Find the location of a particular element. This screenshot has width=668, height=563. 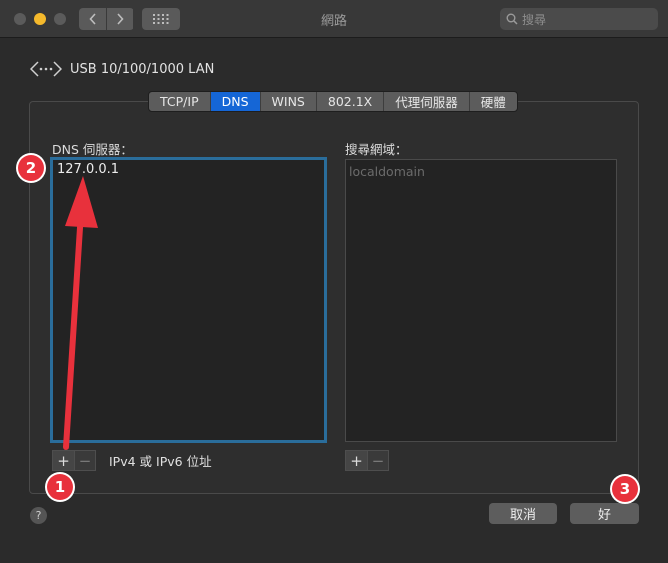

annotation-badge-1: 1 is located at coordinates (60, 487).